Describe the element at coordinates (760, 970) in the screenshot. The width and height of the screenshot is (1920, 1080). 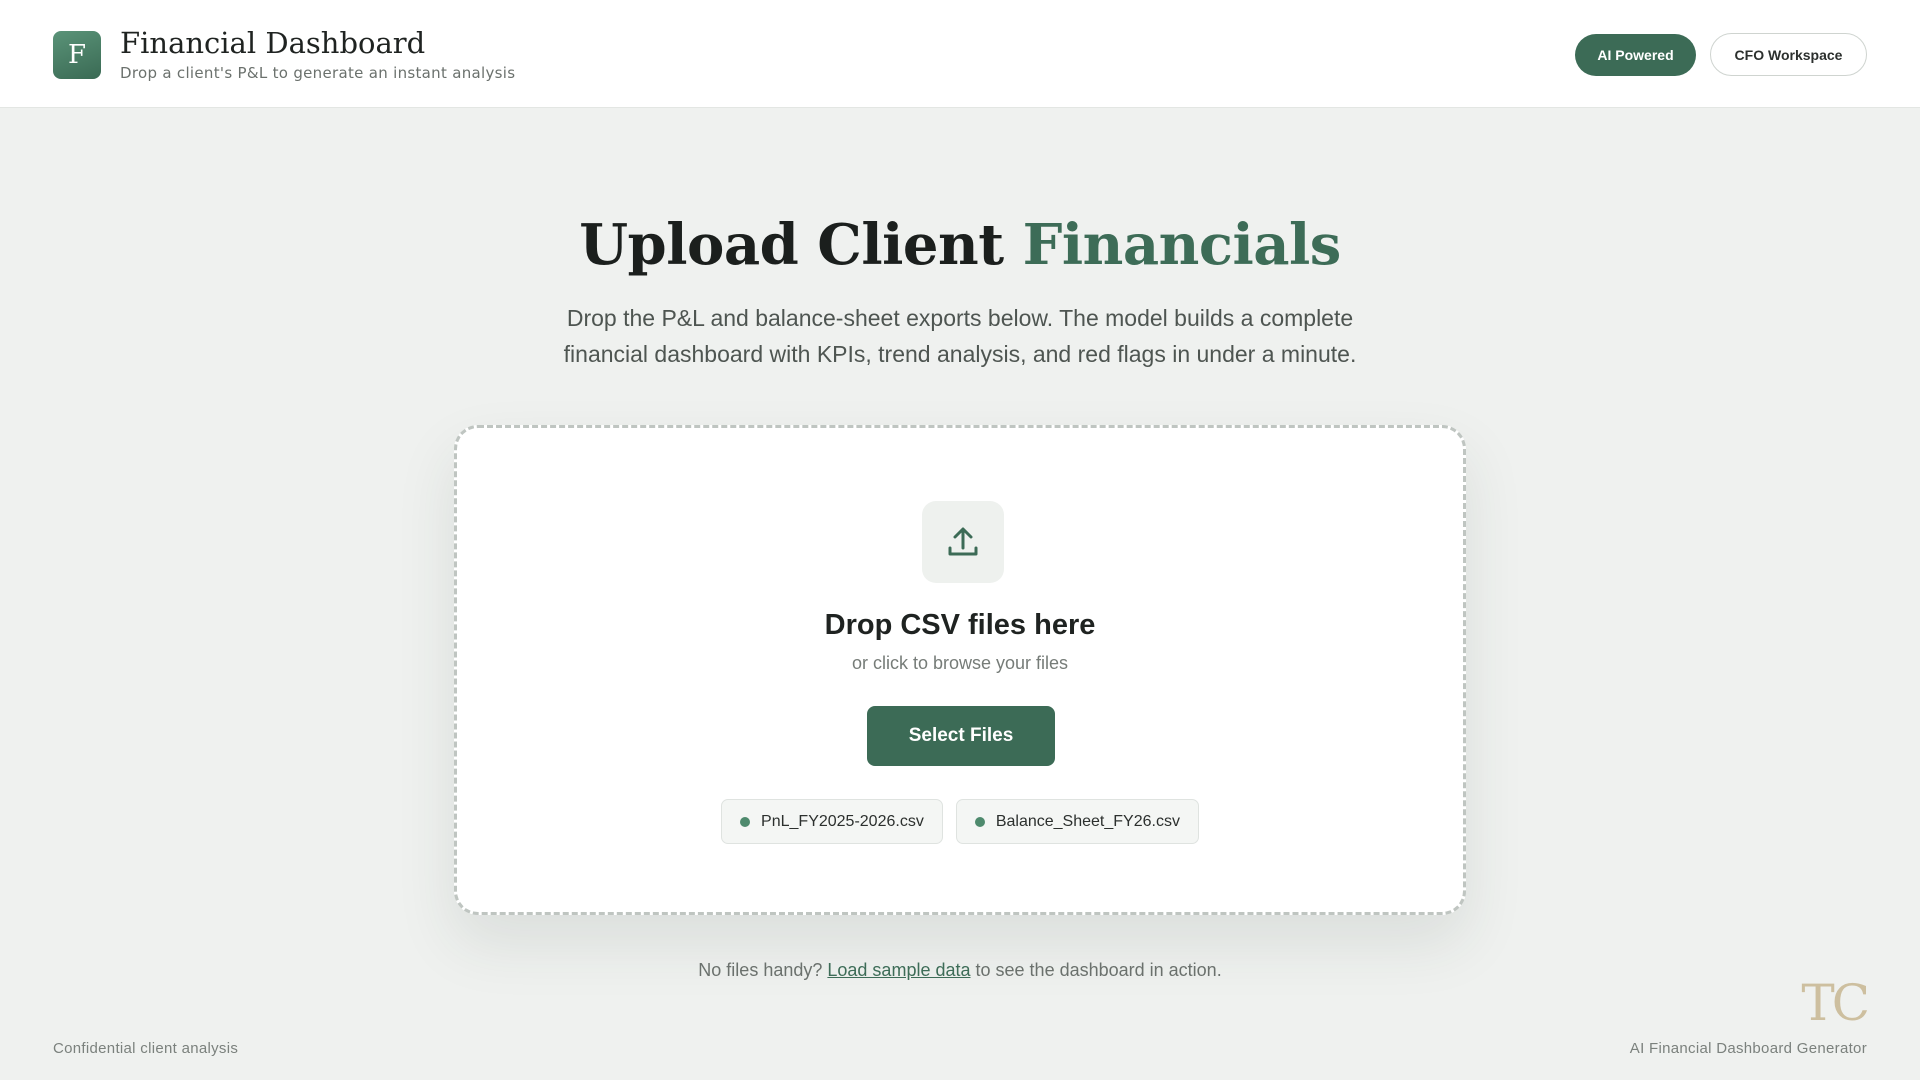
I see `sample-hint-prefix: No files handy?` at that location.